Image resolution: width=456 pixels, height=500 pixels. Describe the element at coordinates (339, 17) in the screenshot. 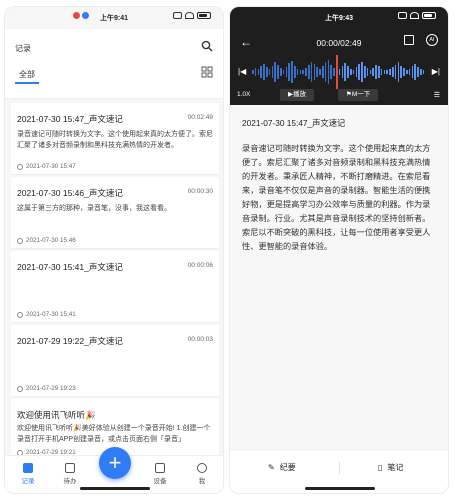

I see `status-bar: 上午9:43` at that location.